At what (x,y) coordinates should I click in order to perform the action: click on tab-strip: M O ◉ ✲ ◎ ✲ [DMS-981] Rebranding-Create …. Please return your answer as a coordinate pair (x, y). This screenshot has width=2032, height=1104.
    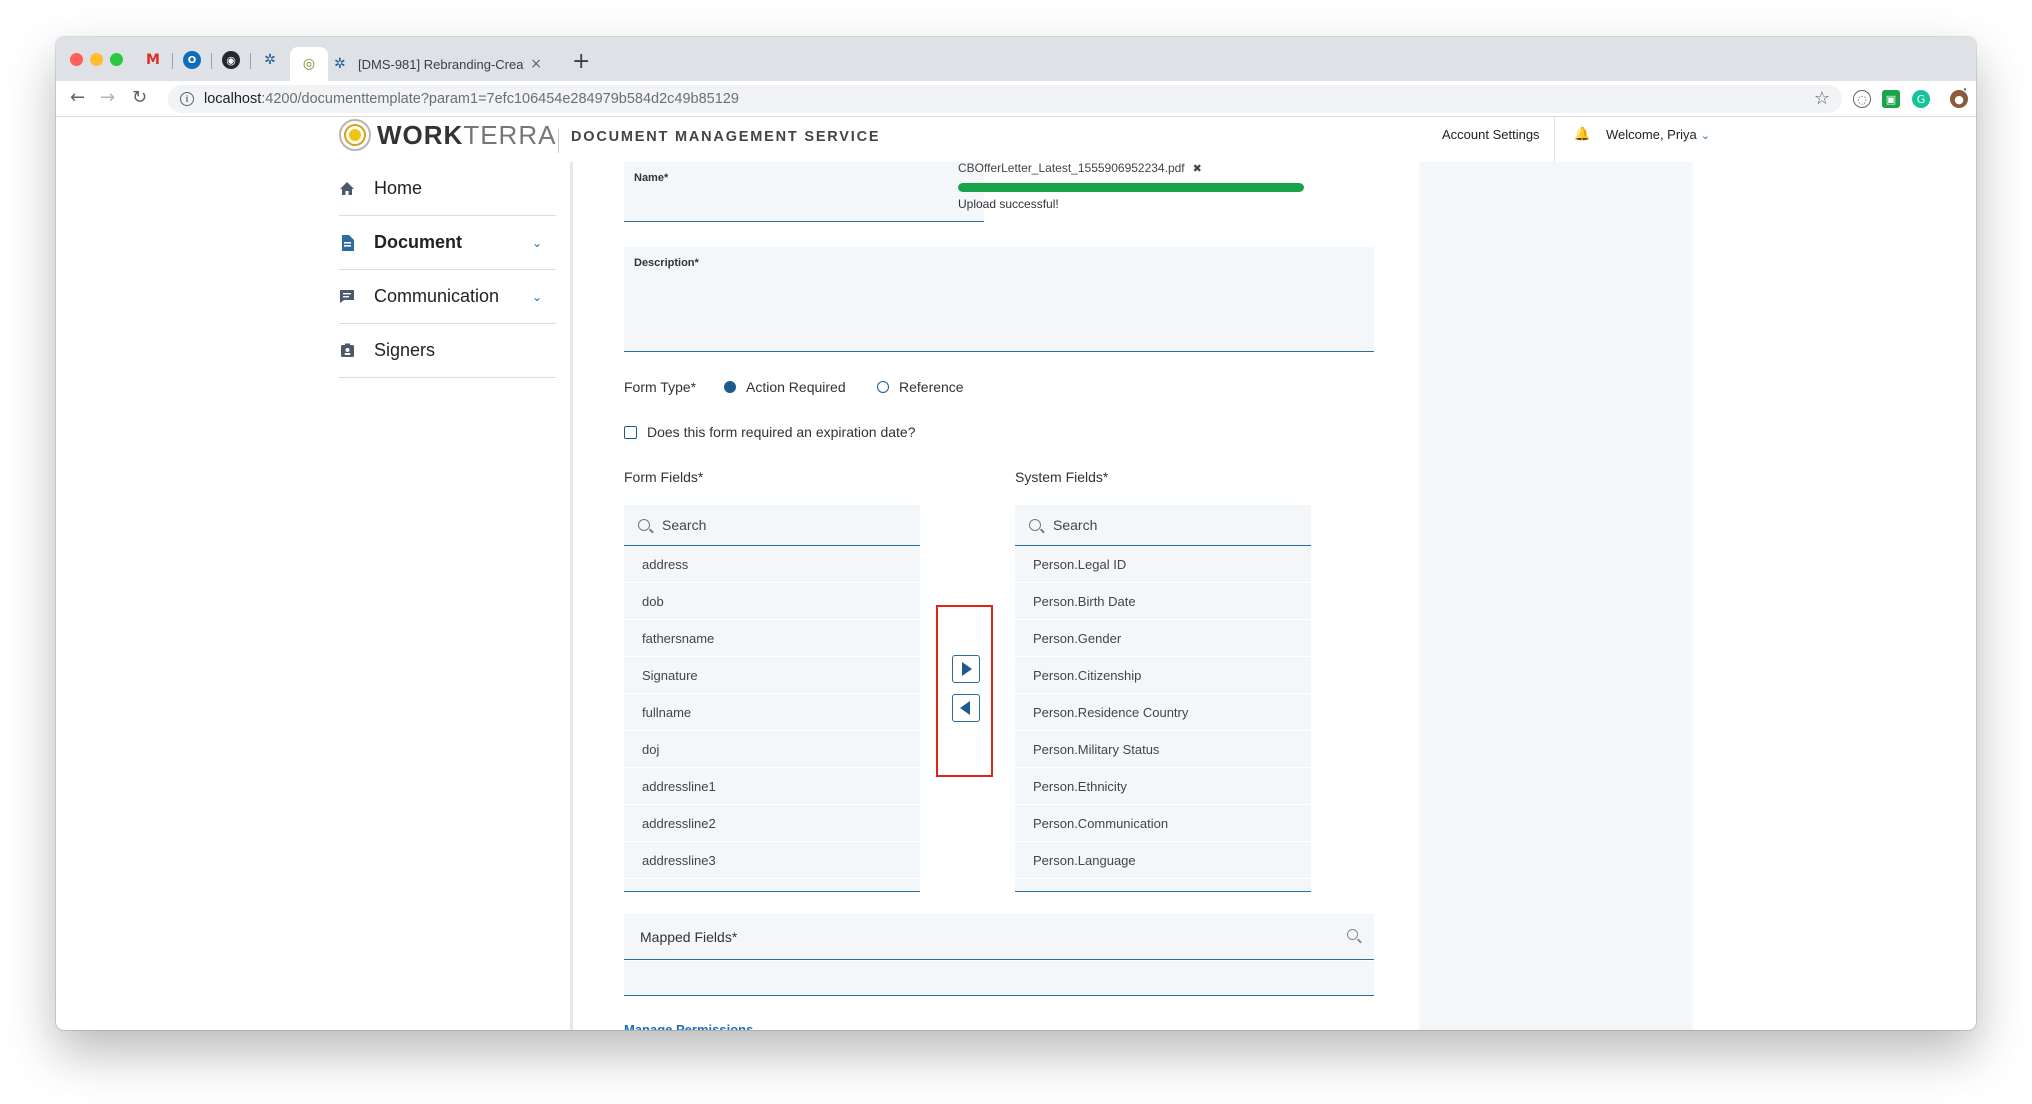
    Looking at the image, I should click on (1016, 59).